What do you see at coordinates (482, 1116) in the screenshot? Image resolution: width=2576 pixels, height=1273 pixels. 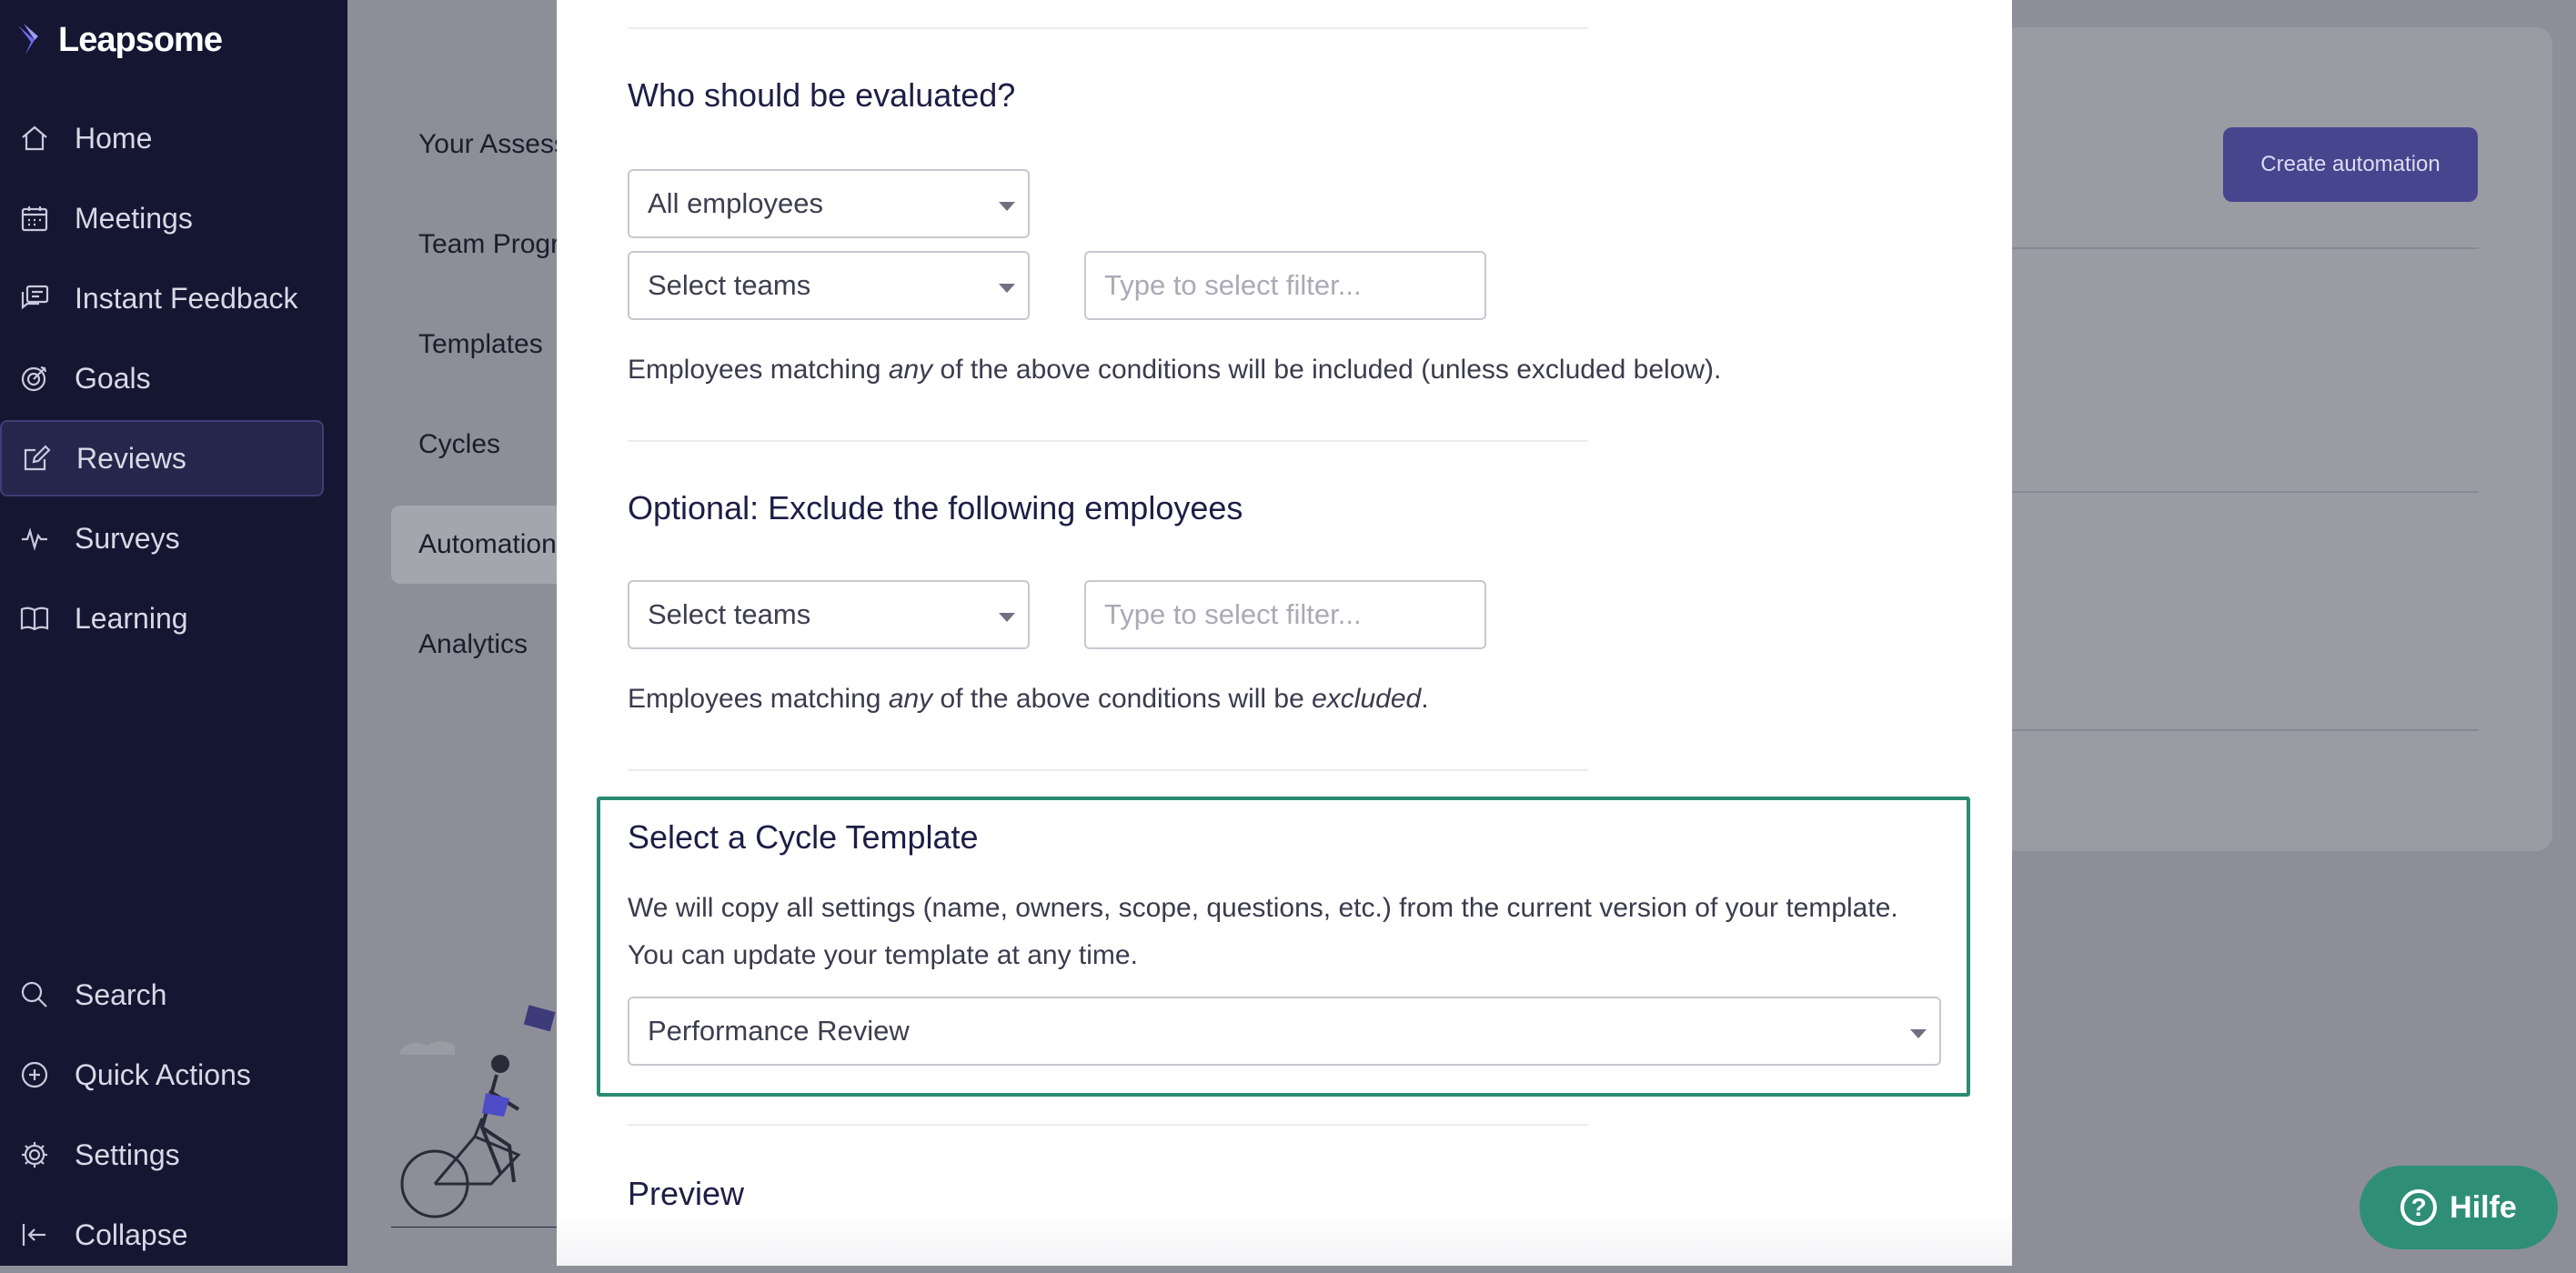 I see `tandem-bike-illustration` at bounding box center [482, 1116].